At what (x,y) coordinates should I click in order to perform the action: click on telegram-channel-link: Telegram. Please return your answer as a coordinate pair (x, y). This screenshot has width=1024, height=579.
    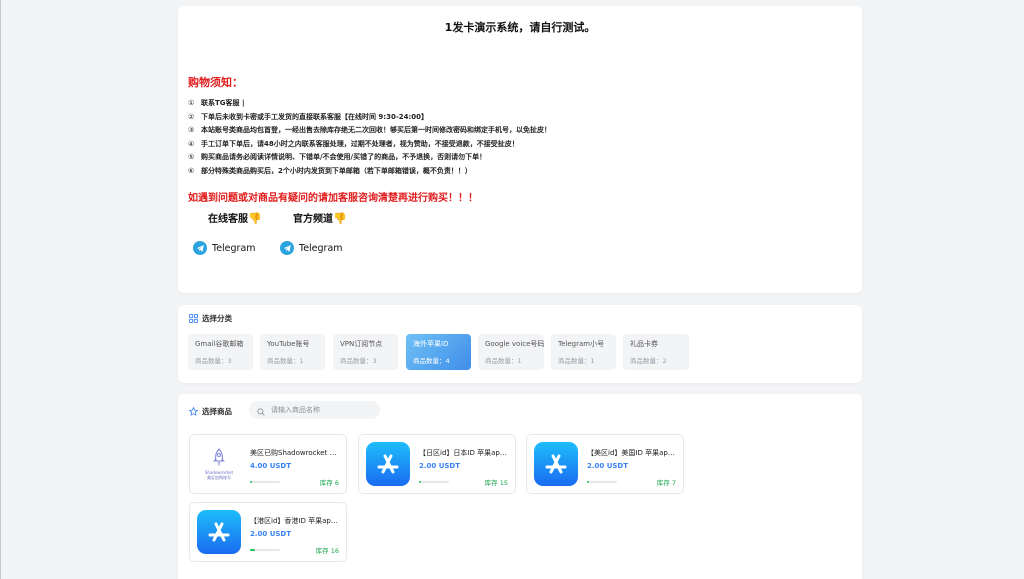
    Looking at the image, I should click on (311, 248).